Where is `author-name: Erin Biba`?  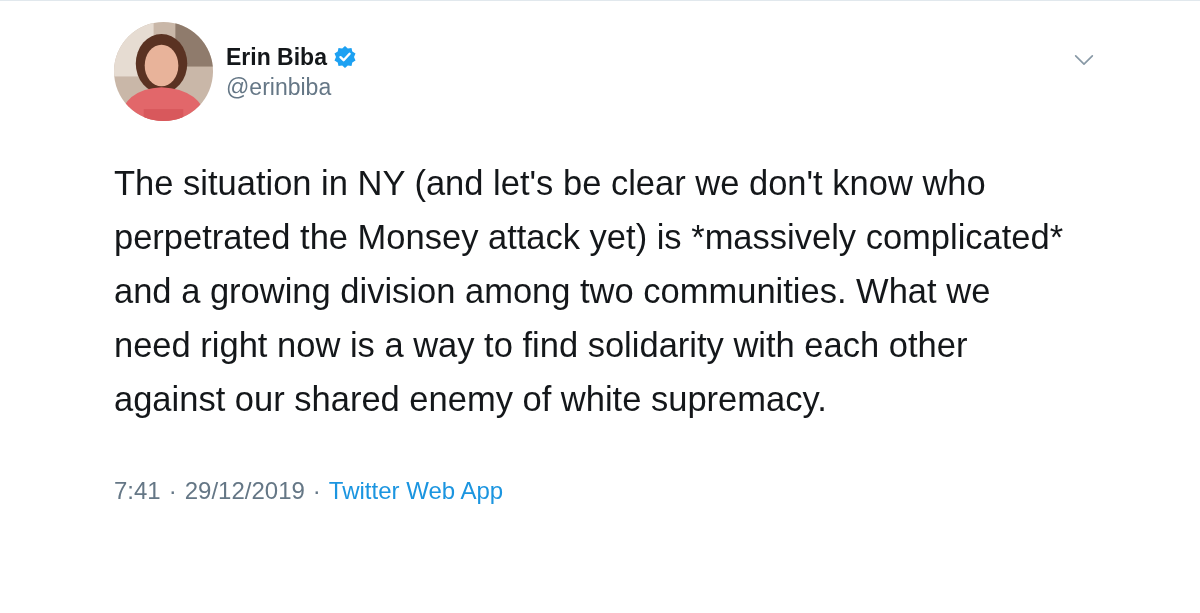 author-name: Erin Biba is located at coordinates (276, 57).